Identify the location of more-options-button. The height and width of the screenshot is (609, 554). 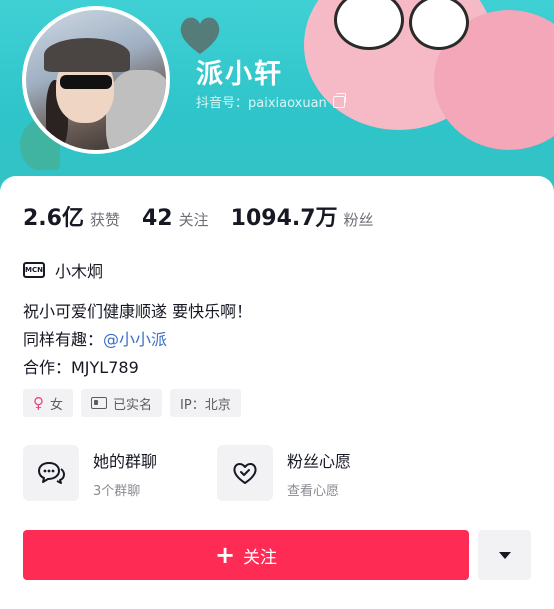
(504, 555).